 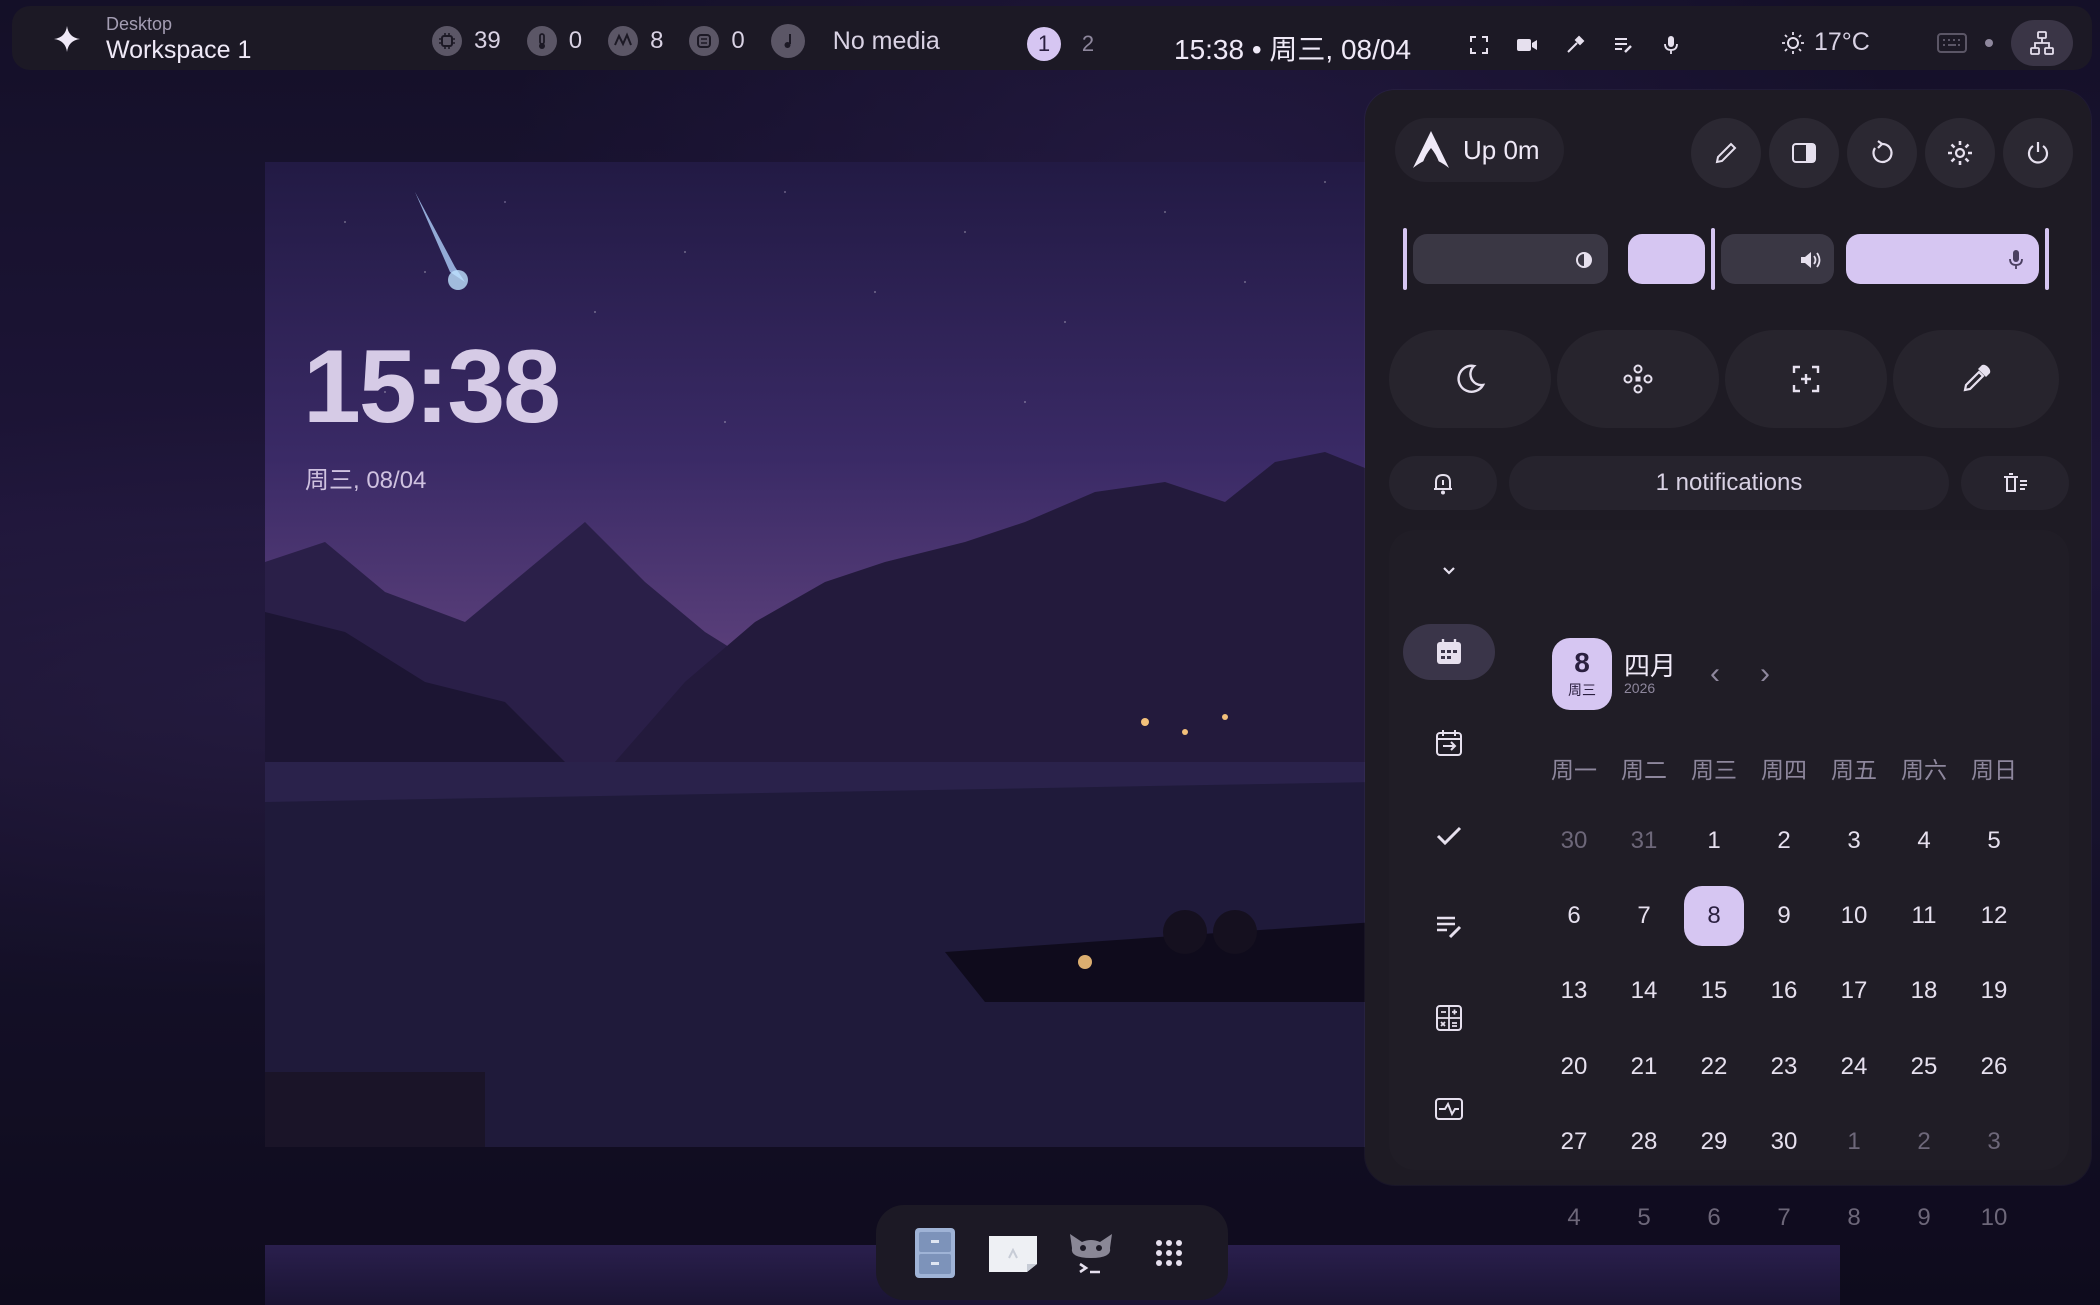 I want to click on screenshot-toggle, so click(x=1806, y=379).